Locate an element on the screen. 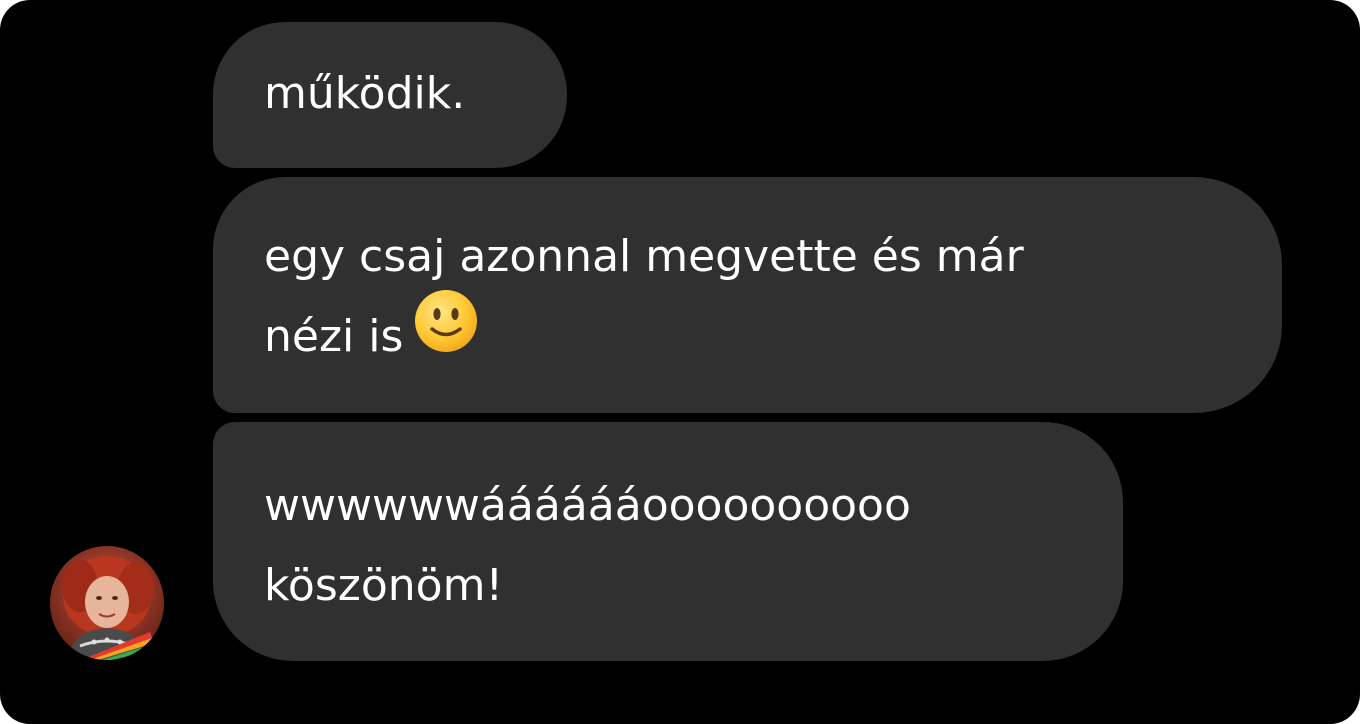 The image size is (1360, 724). slightly-smiling-face-icon is located at coordinates (446, 334).